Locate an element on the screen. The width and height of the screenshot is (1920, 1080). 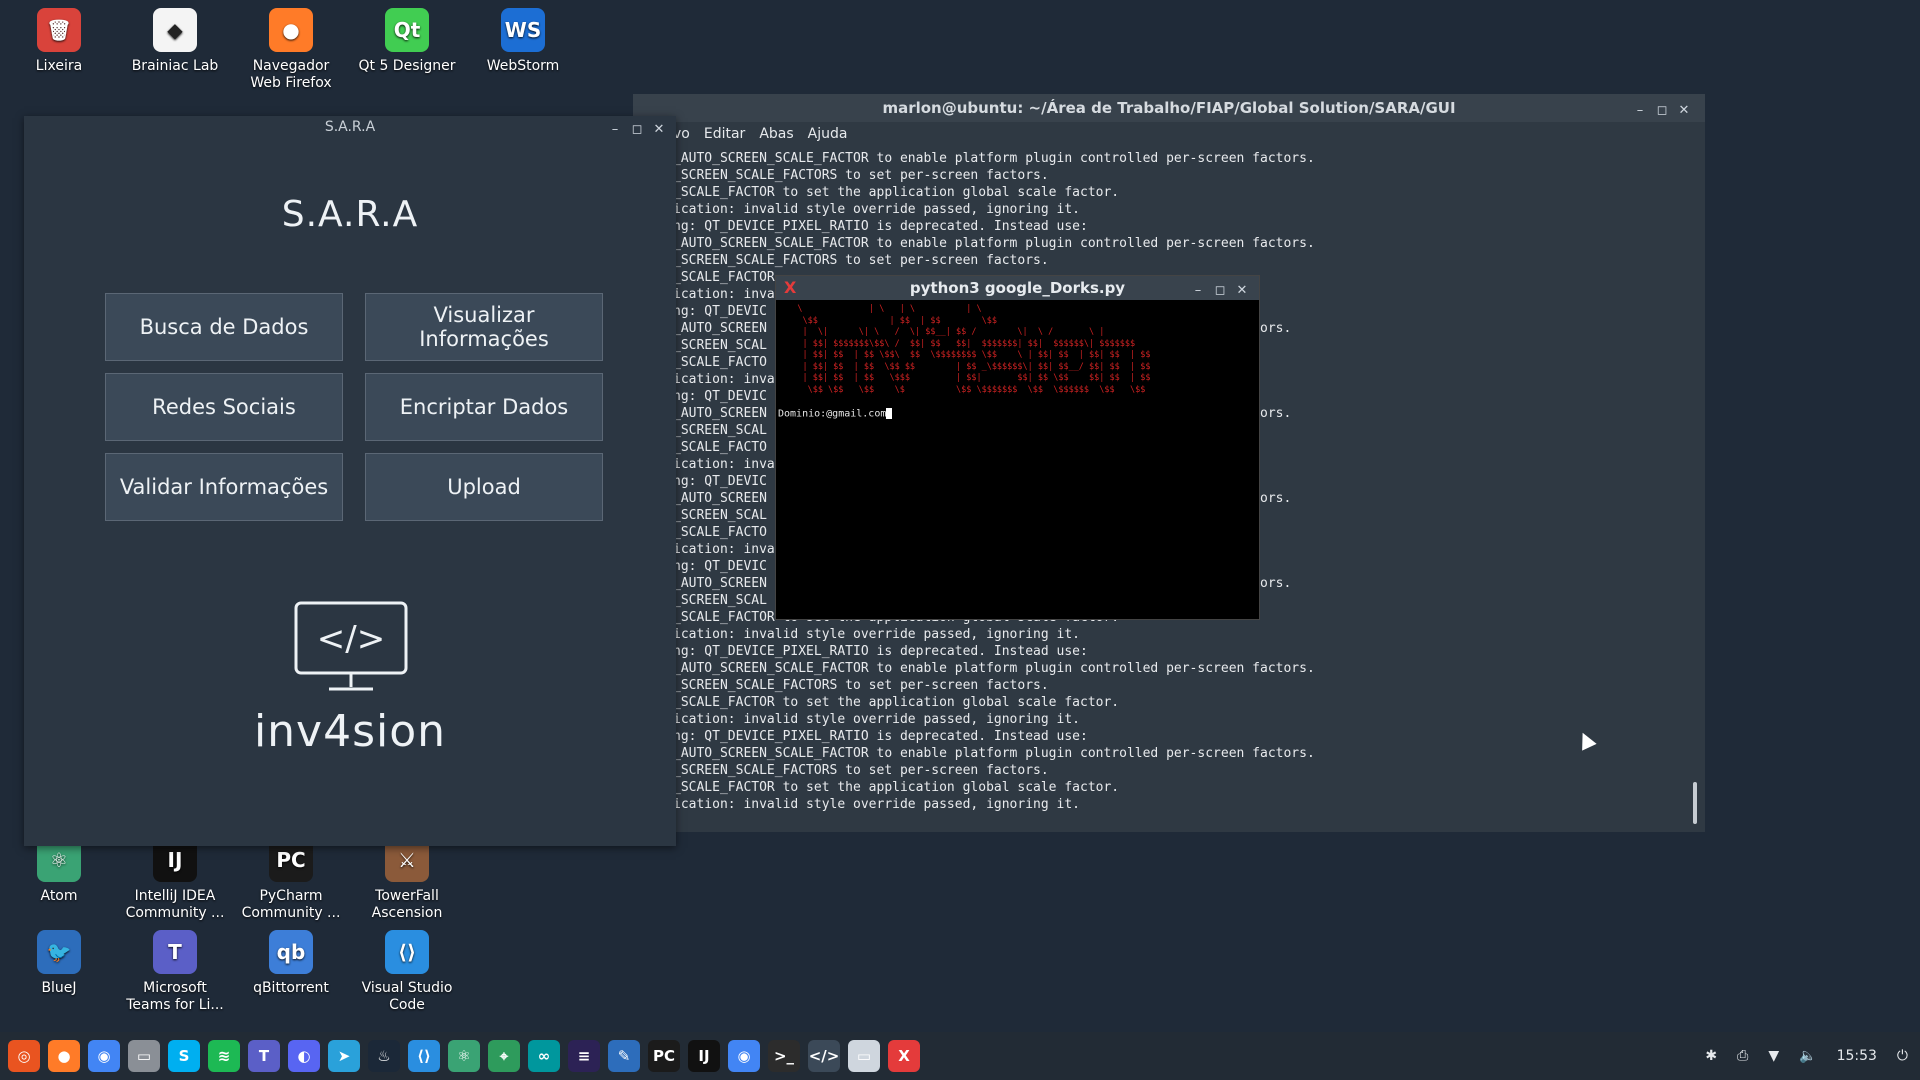
clock: 15:53 is located at coordinates (1857, 1056).